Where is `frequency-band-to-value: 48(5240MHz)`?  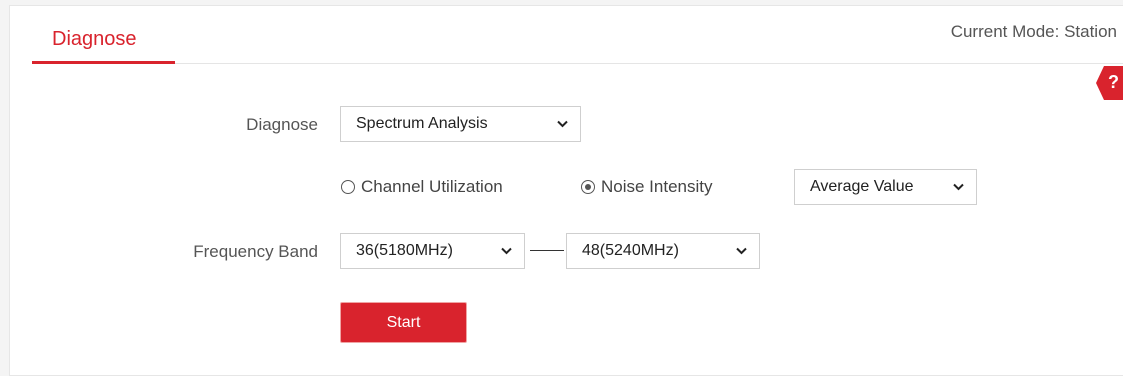
frequency-band-to-value: 48(5240MHz) is located at coordinates (630, 250).